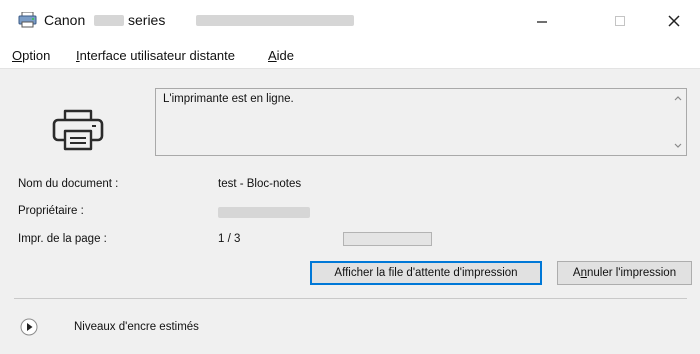 The width and height of the screenshot is (700, 354). I want to click on print-progress-bar, so click(387, 239).